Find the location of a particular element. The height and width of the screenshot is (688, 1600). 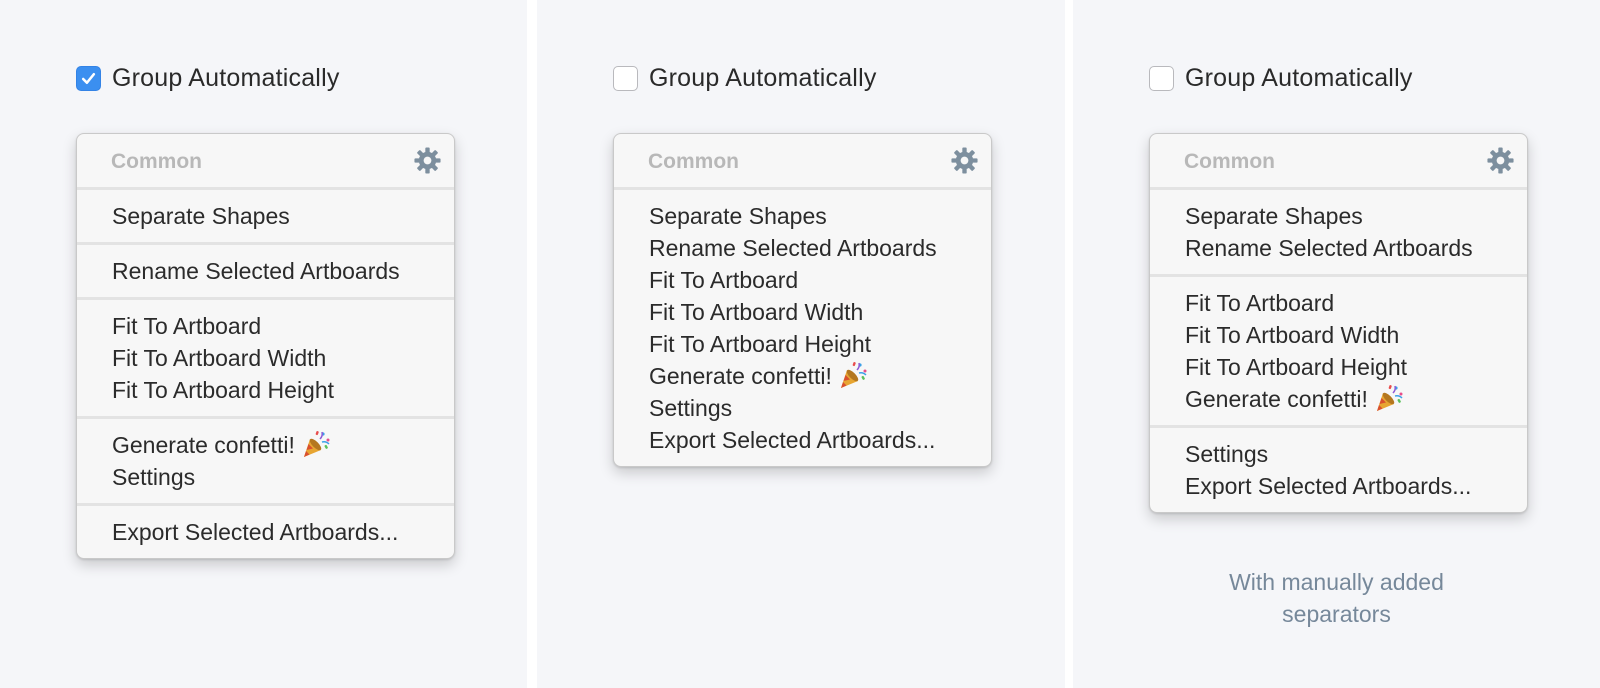

caption-line: With manually added is located at coordinates (1336, 582).